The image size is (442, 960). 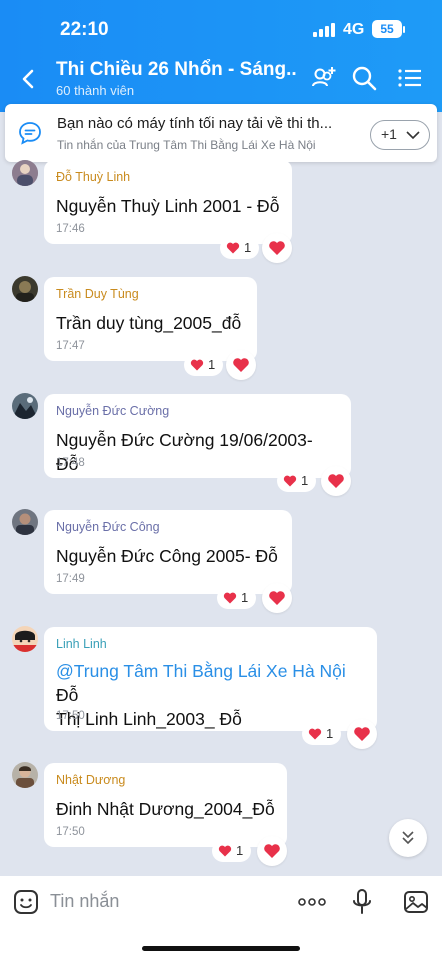 I want to click on sender-name: Nhật Dương, so click(x=91, y=780).